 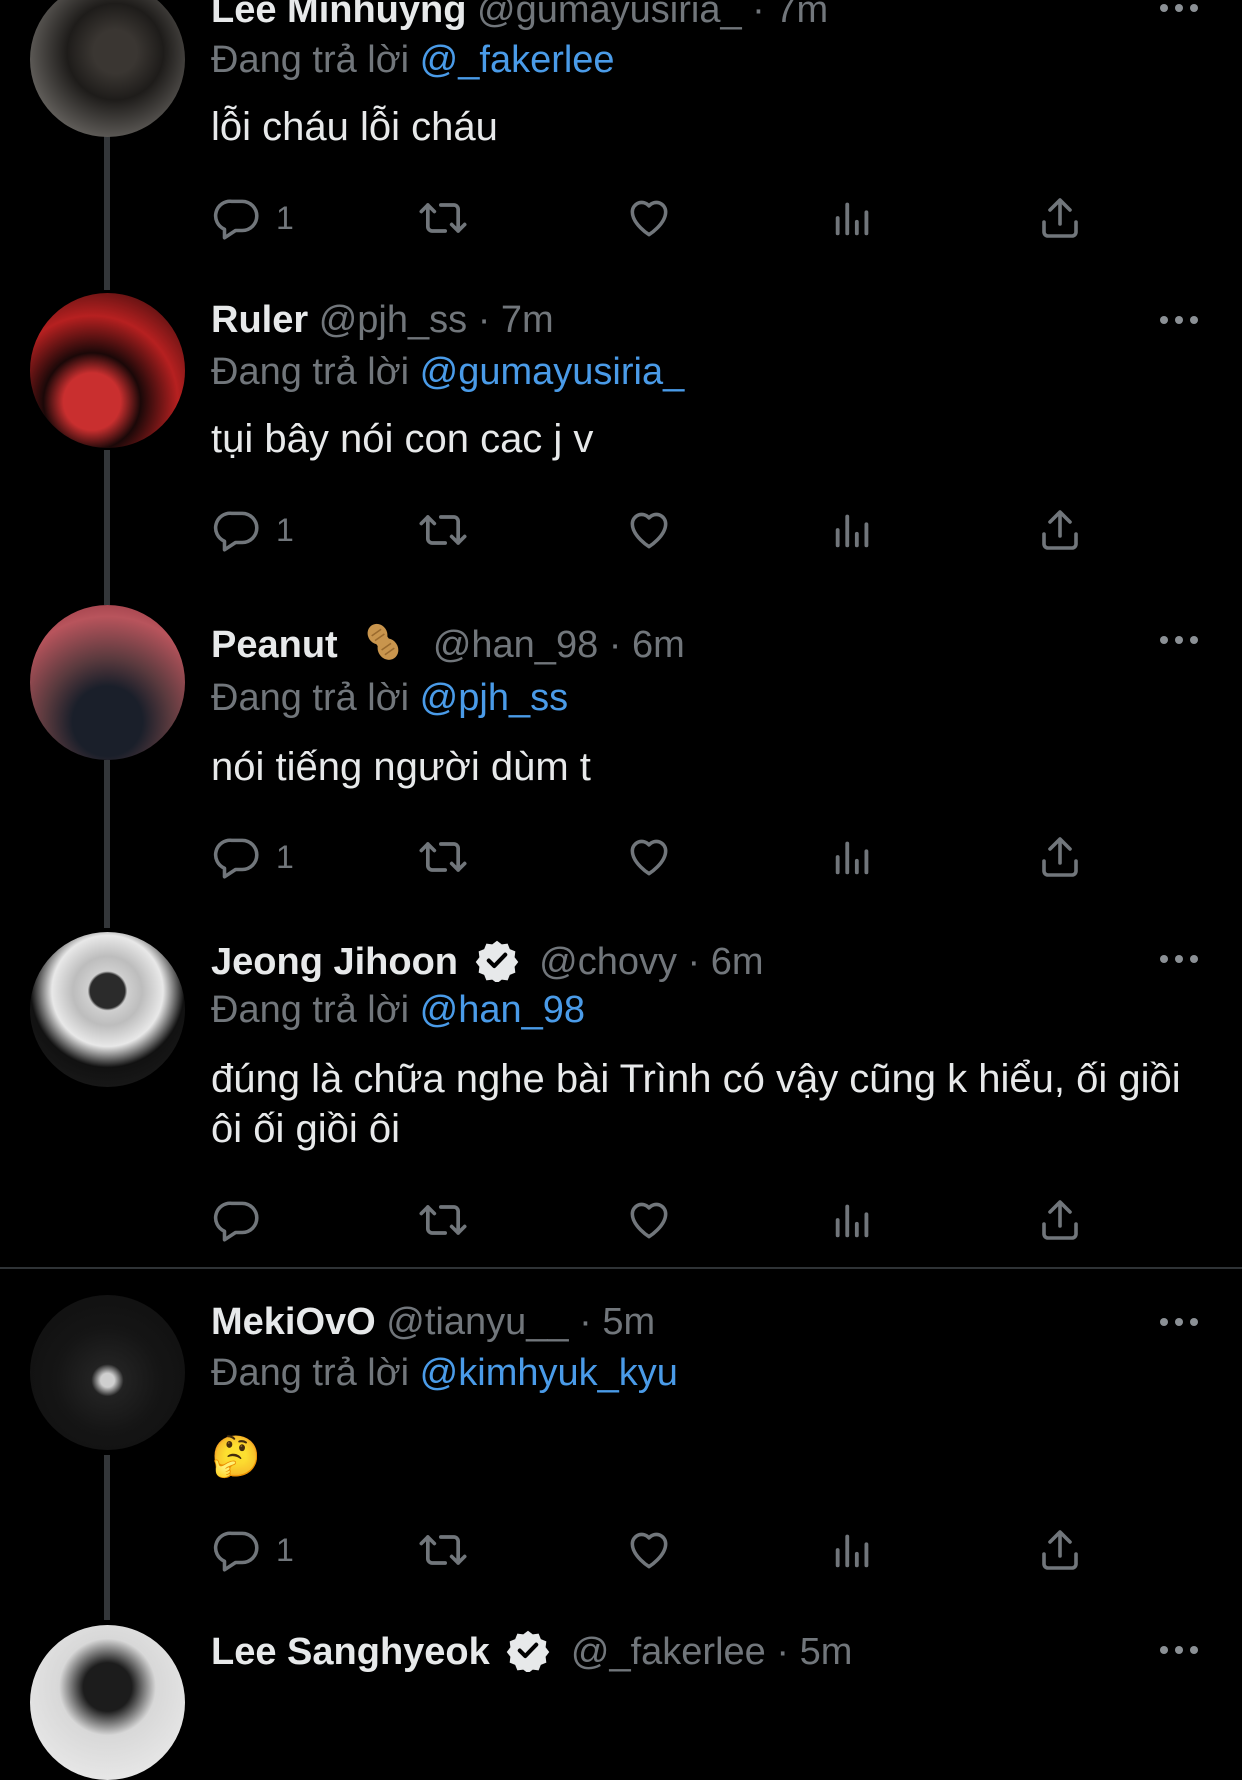 I want to click on tweet-header: Peanut @han_98 · 6m, so click(x=448, y=645).